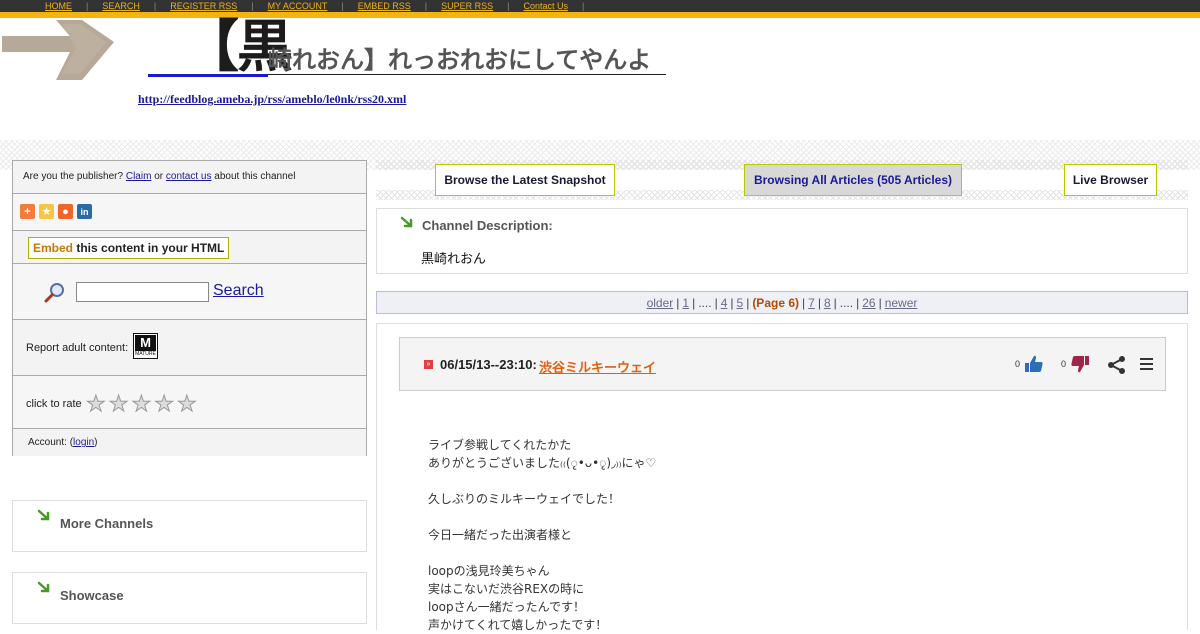 This screenshot has width=1200, height=634. I want to click on embed-word: Embed, so click(53, 248).